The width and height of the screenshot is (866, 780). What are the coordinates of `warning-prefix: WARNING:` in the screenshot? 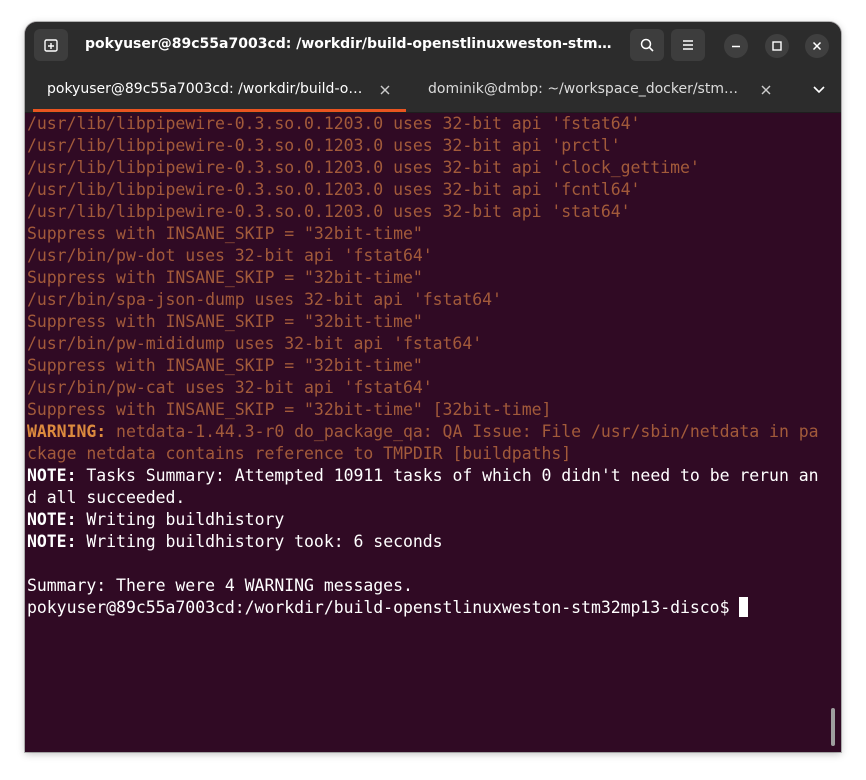 It's located at (67, 431).